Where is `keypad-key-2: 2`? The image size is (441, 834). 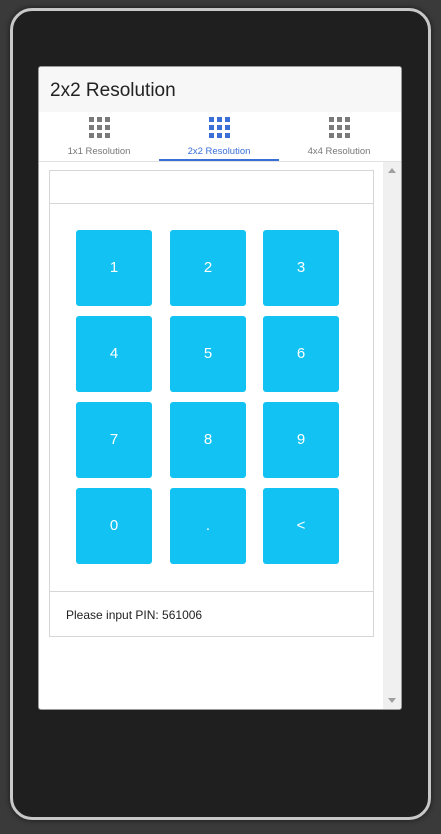 keypad-key-2: 2 is located at coordinates (208, 268).